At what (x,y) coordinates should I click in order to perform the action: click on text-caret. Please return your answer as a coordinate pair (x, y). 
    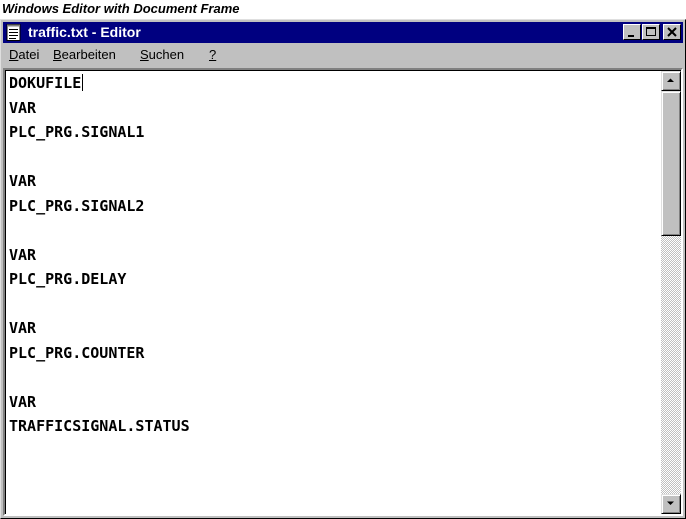
    Looking at the image, I should click on (83, 82).